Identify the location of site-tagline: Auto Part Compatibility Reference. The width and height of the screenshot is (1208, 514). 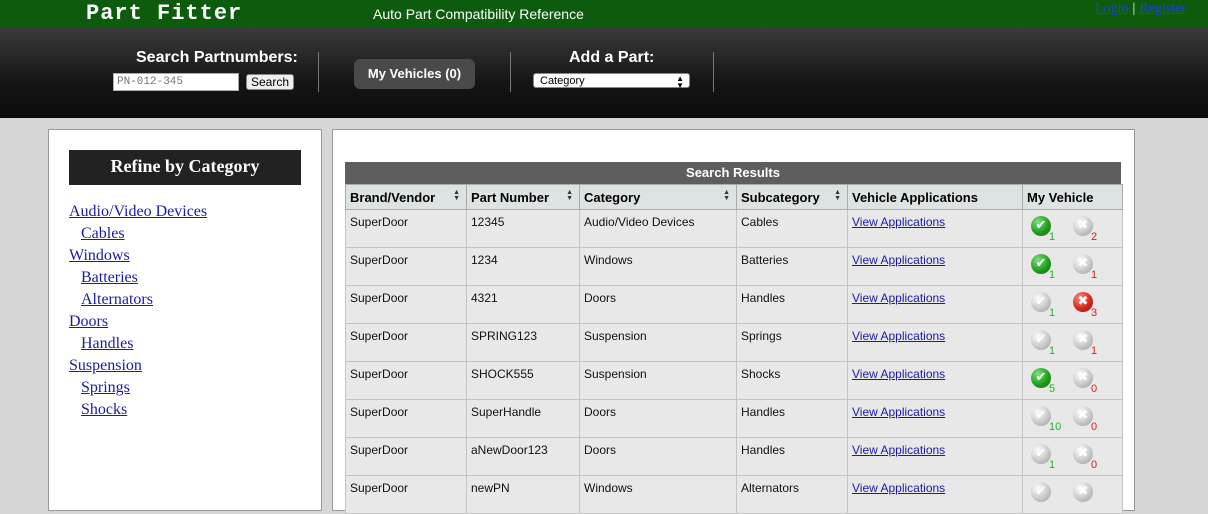
(478, 14).